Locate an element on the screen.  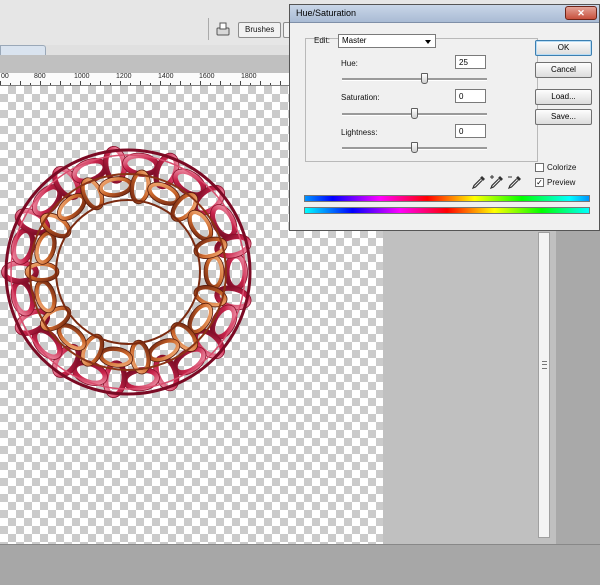
lightness-slider-thumb is located at coordinates (414, 147).